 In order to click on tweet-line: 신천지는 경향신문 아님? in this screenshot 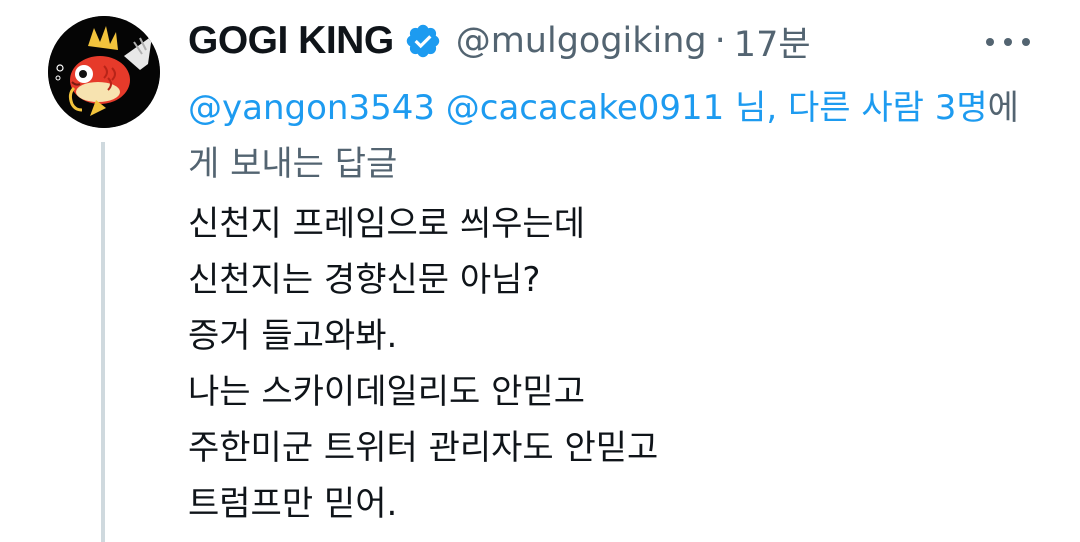, I will do `click(364, 280)`.